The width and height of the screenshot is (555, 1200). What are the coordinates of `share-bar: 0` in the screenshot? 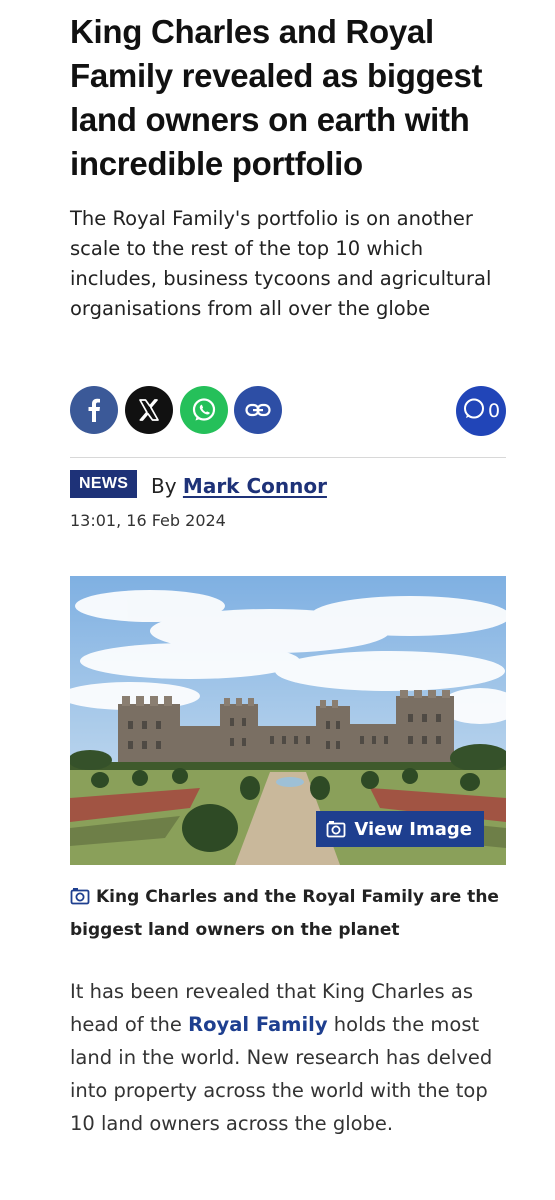 It's located at (288, 411).